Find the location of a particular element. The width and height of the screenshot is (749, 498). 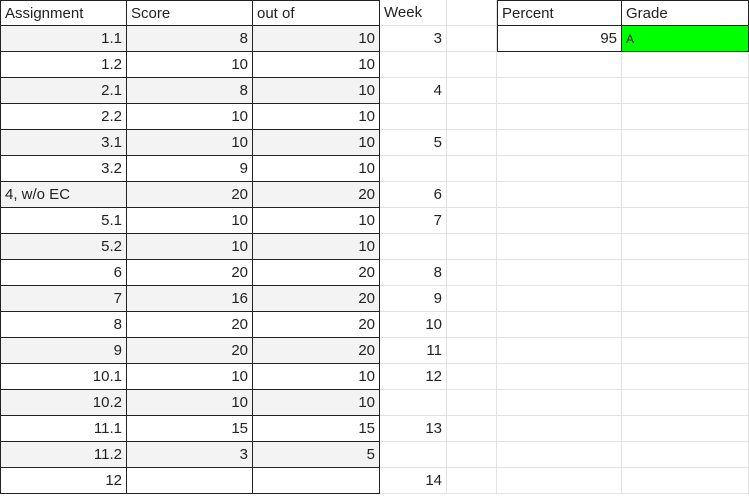

score-cell is located at coordinates (190, 481).